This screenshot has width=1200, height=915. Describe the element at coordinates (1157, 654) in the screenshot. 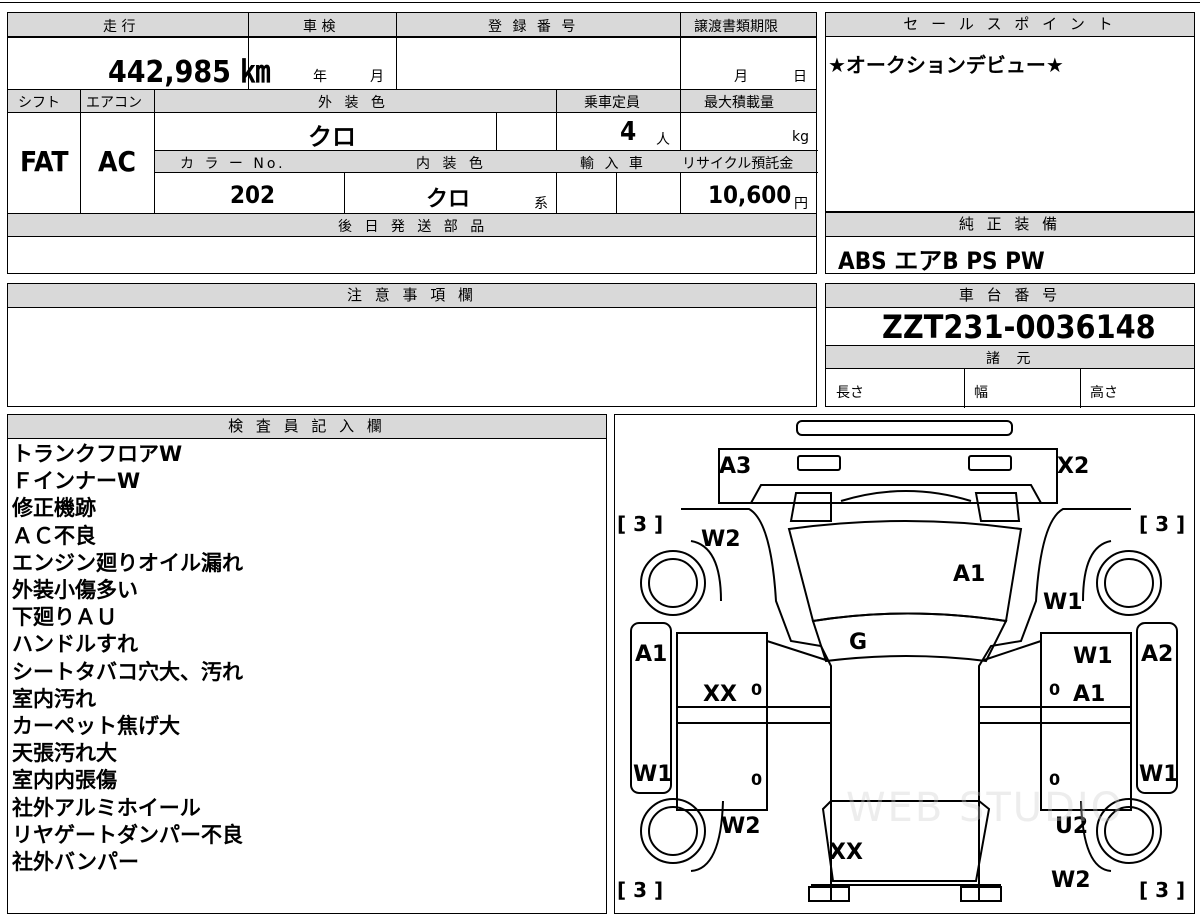

I see `mark-a2-right: A2` at that location.